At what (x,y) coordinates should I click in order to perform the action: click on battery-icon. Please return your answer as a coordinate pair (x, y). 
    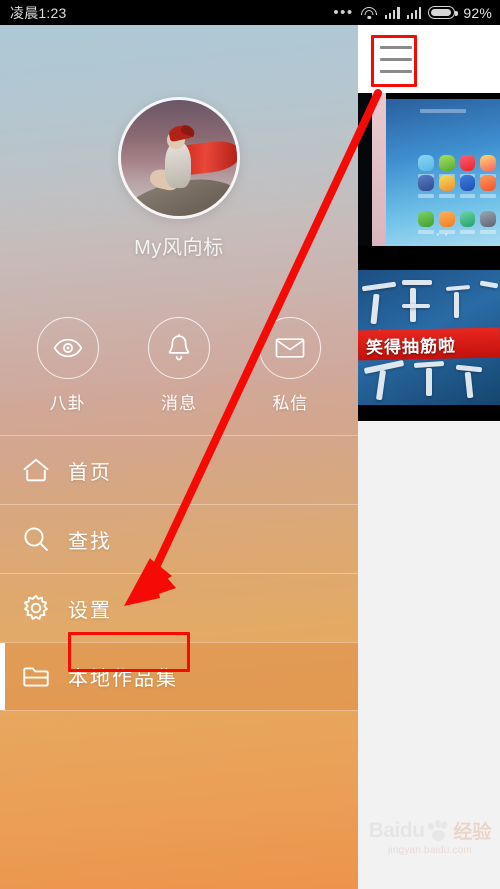
    Looking at the image, I should click on (443, 12).